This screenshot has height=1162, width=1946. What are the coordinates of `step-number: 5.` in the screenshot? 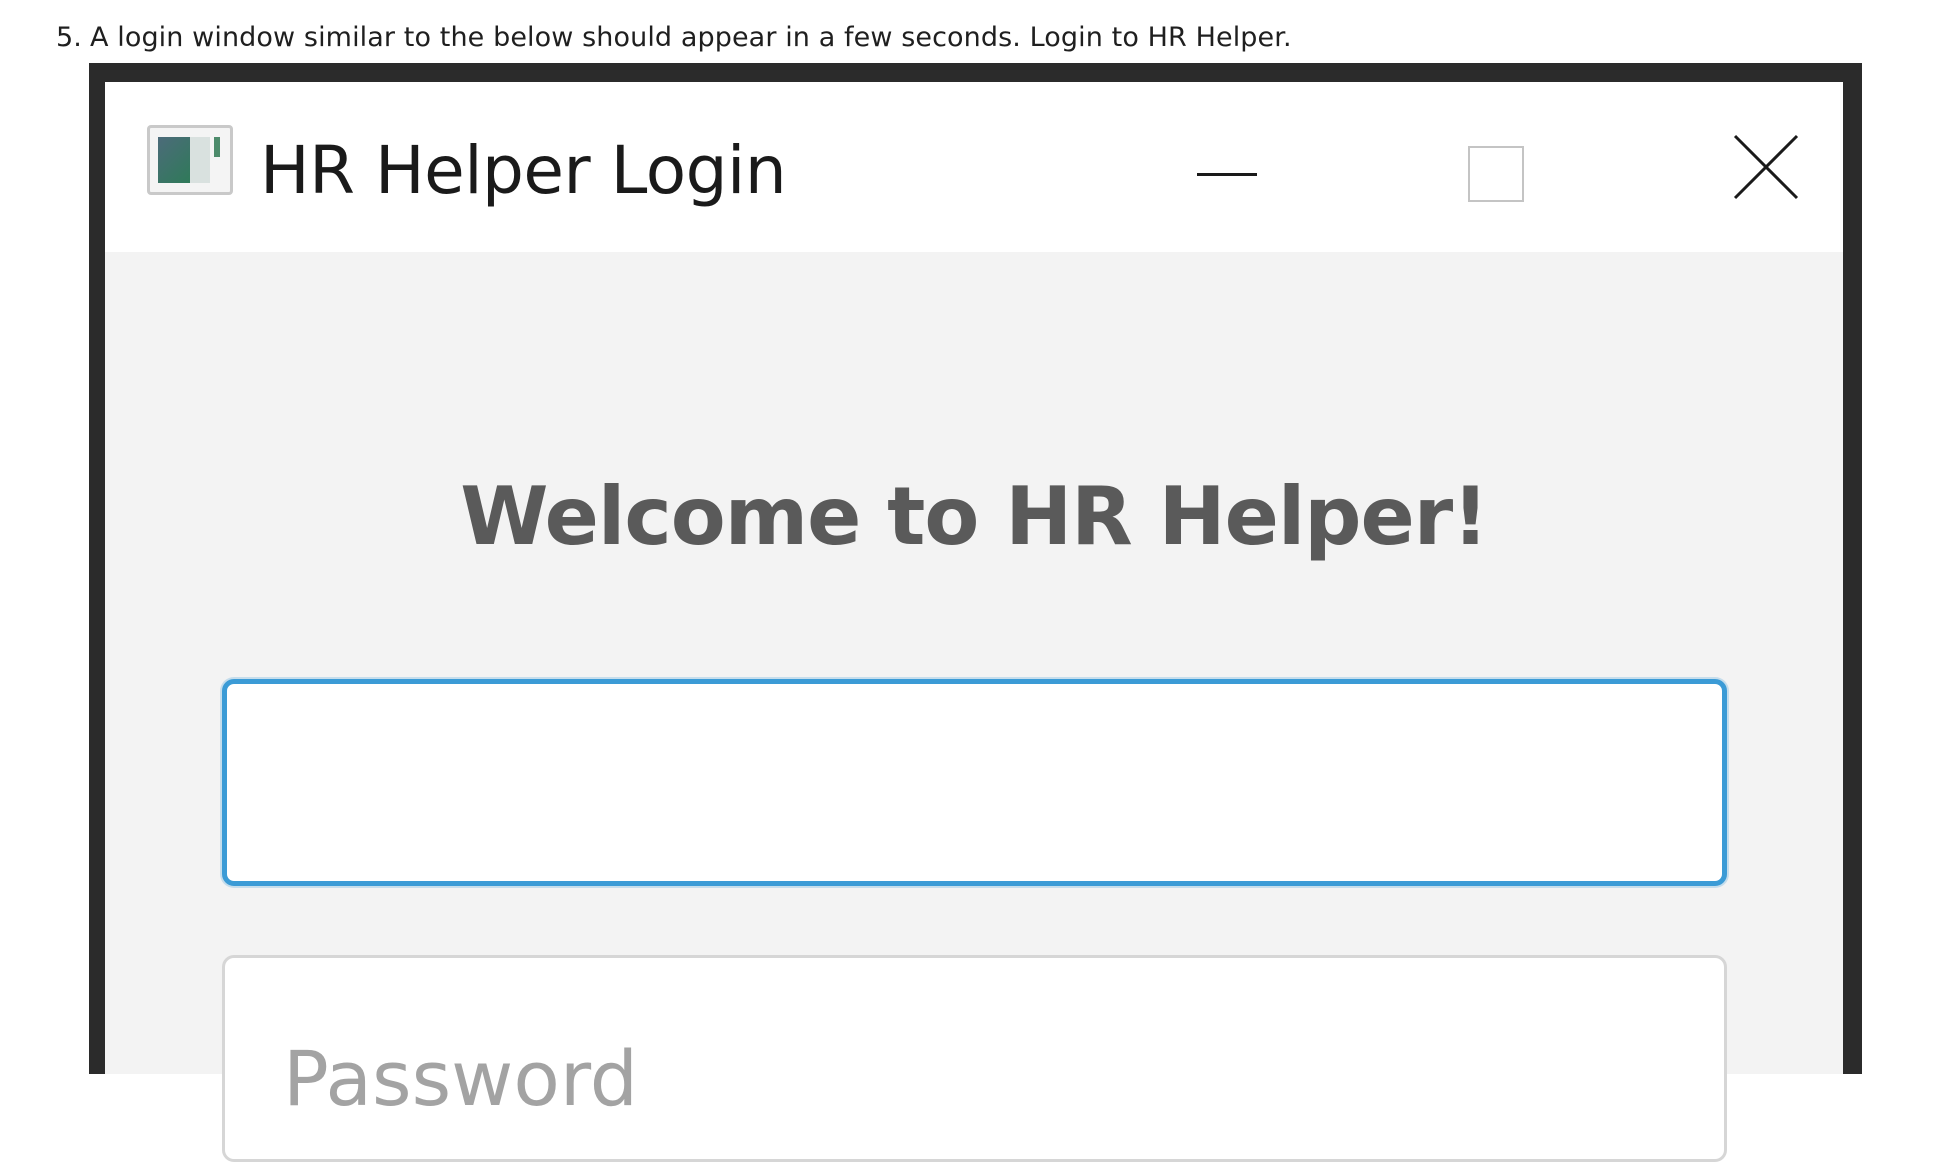 It's located at (69, 37).